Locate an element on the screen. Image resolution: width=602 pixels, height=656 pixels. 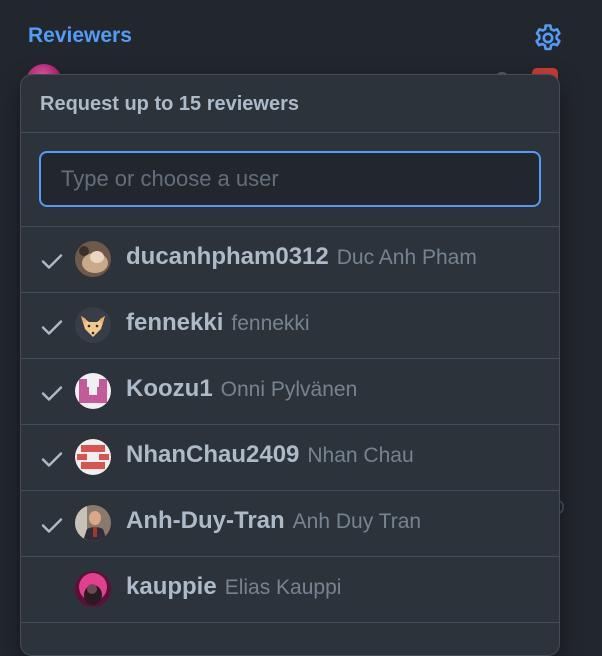
user-full-name: Elias Kauppi is located at coordinates (283, 587).